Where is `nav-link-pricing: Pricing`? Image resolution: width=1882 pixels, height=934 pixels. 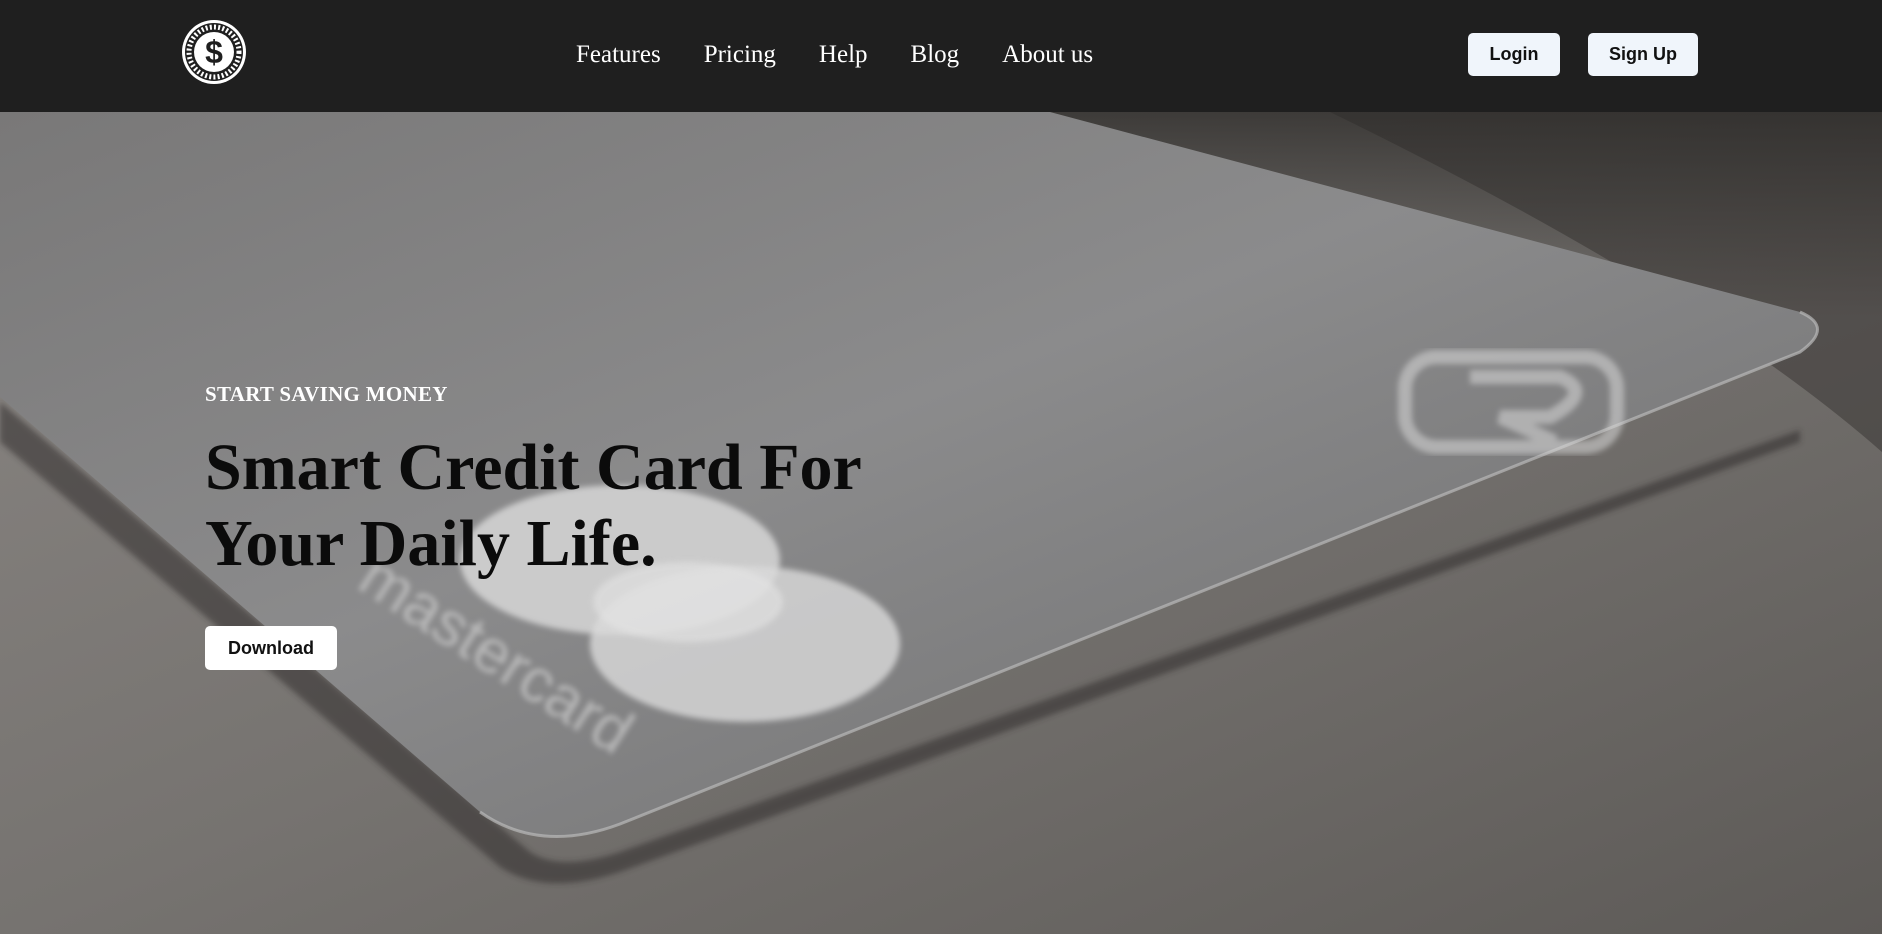
nav-link-pricing: Pricing is located at coordinates (740, 55).